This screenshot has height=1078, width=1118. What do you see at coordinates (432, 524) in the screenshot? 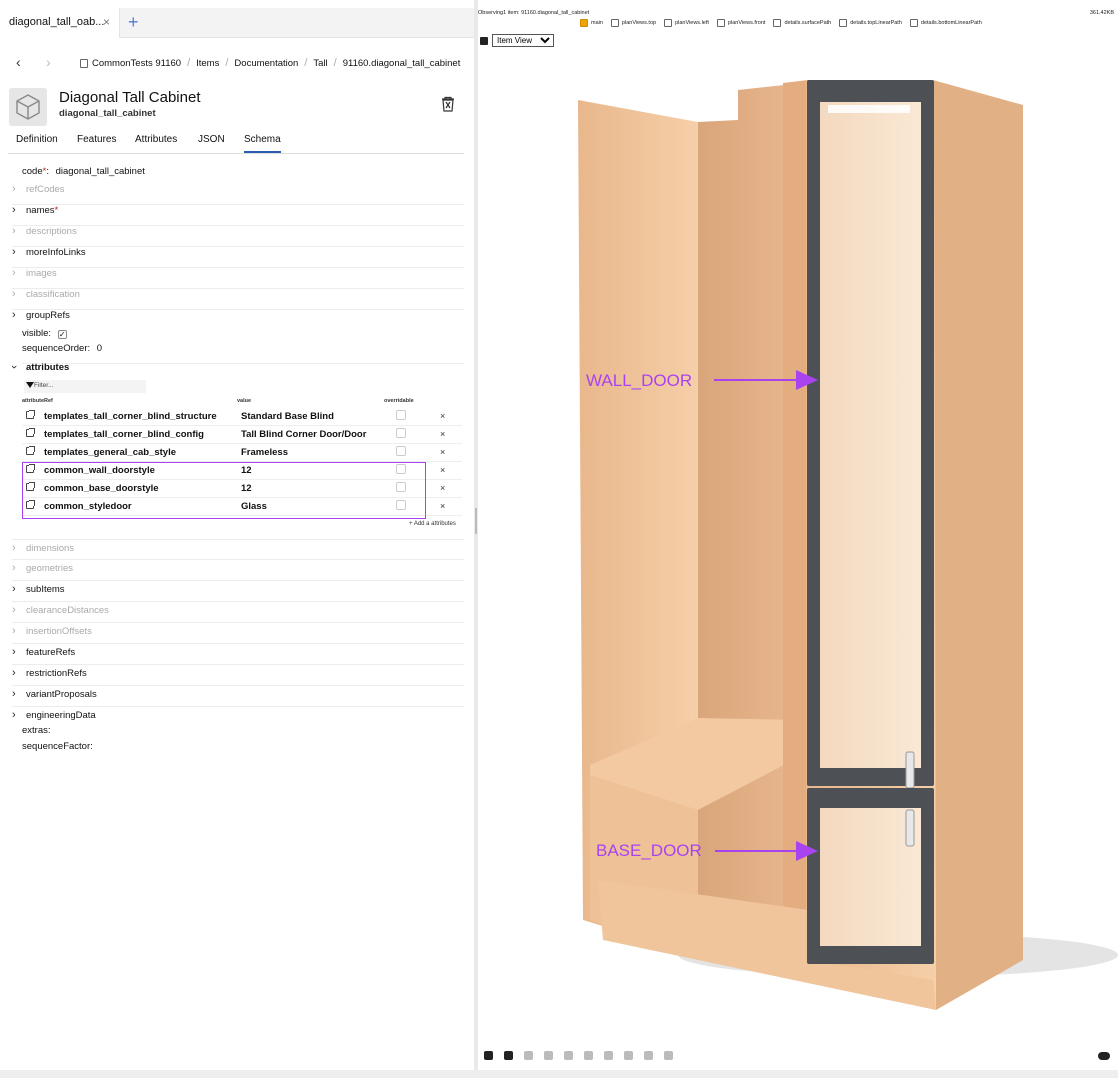
I see `add-attributes-button: + Add a attributes` at bounding box center [432, 524].